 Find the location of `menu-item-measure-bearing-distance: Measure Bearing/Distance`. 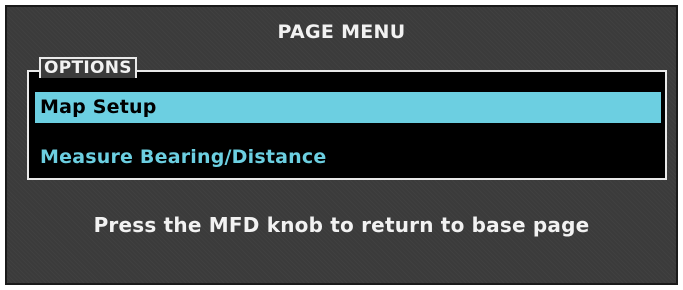

menu-item-measure-bearing-distance: Measure Bearing/Distance is located at coordinates (348, 157).